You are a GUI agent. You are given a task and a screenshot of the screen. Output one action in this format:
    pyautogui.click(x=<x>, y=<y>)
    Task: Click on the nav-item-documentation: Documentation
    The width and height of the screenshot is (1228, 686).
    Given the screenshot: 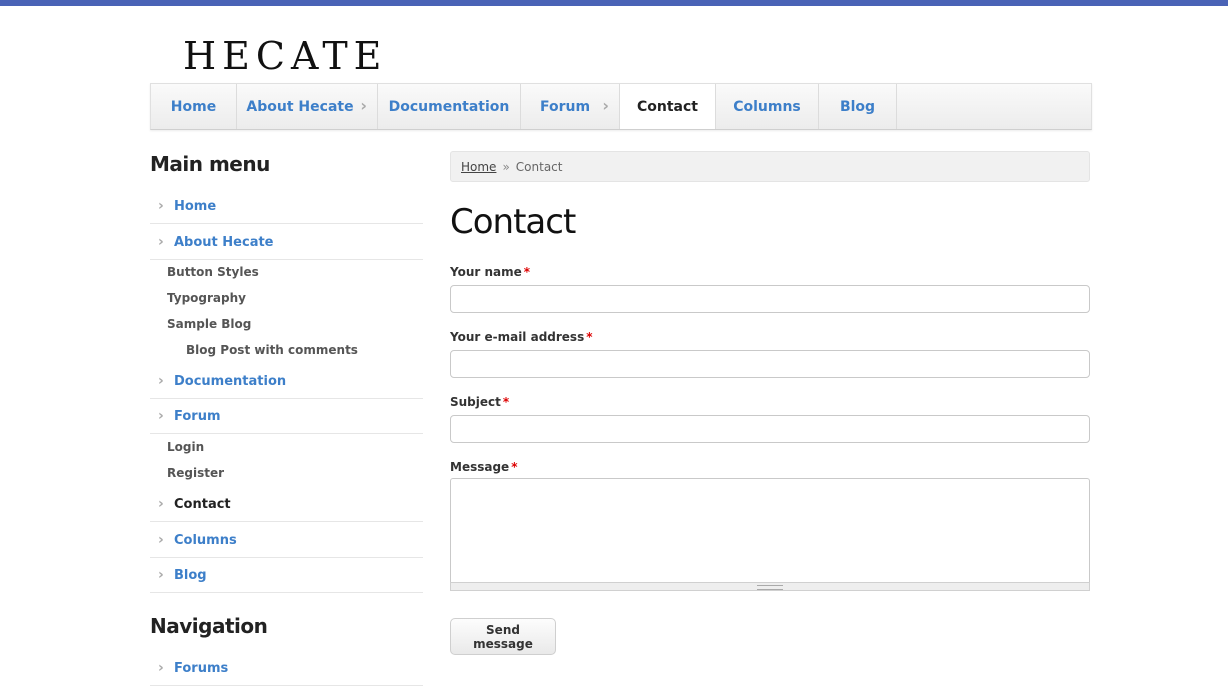 What is the action you would take?
    pyautogui.click(x=449, y=106)
    